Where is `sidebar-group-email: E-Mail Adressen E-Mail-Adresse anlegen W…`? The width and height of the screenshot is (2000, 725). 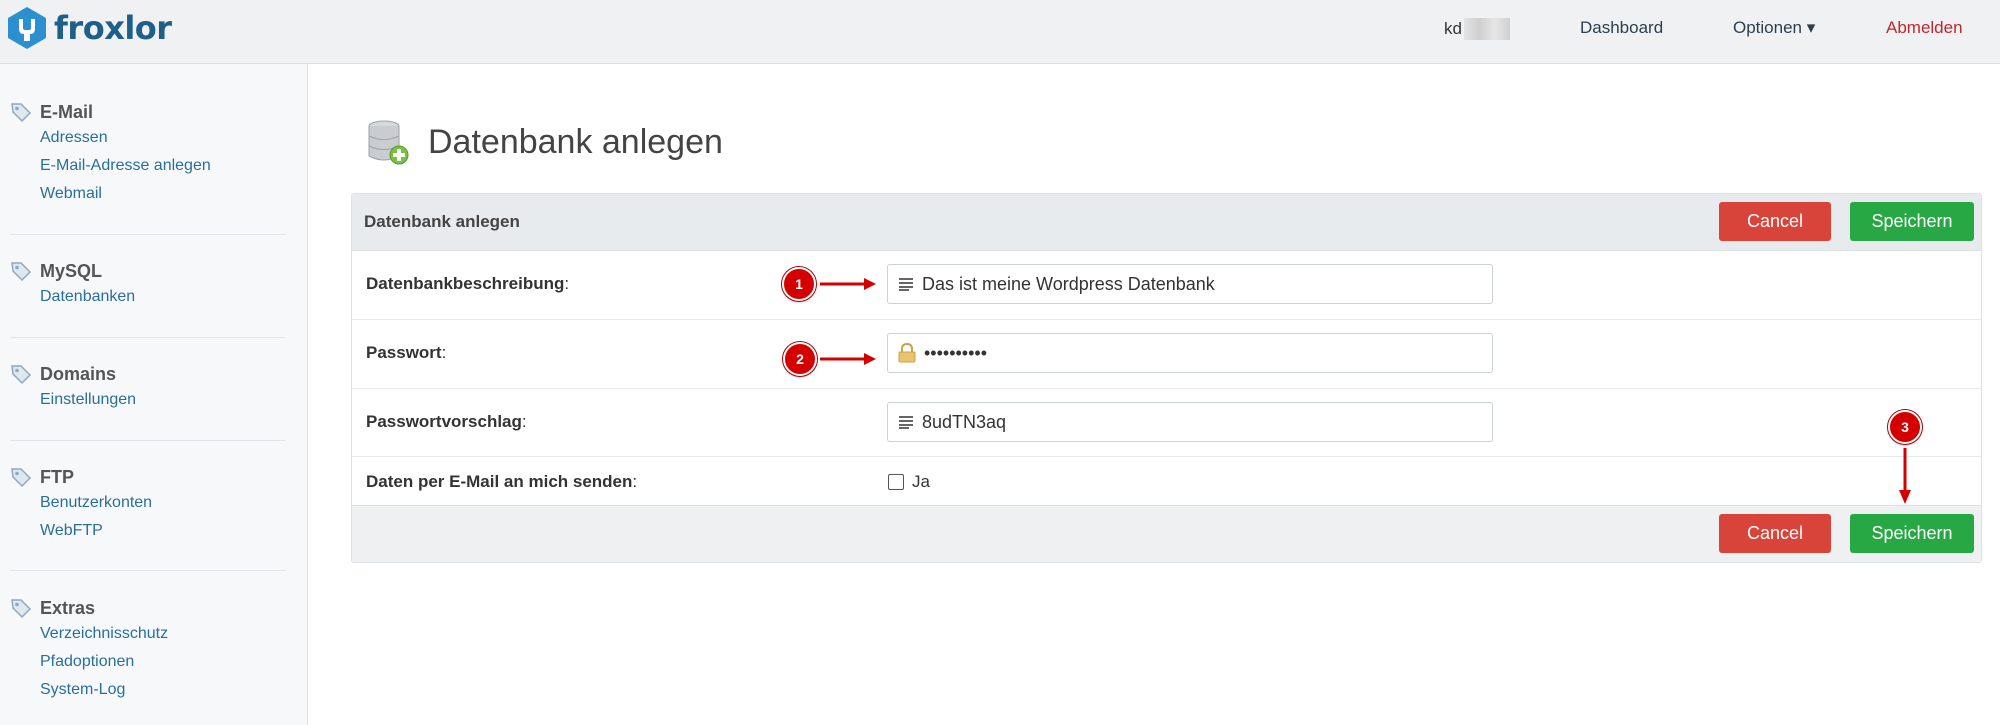
sidebar-group-email: E-Mail Adressen E-Mail-Adresse anlegen W… is located at coordinates (147, 154).